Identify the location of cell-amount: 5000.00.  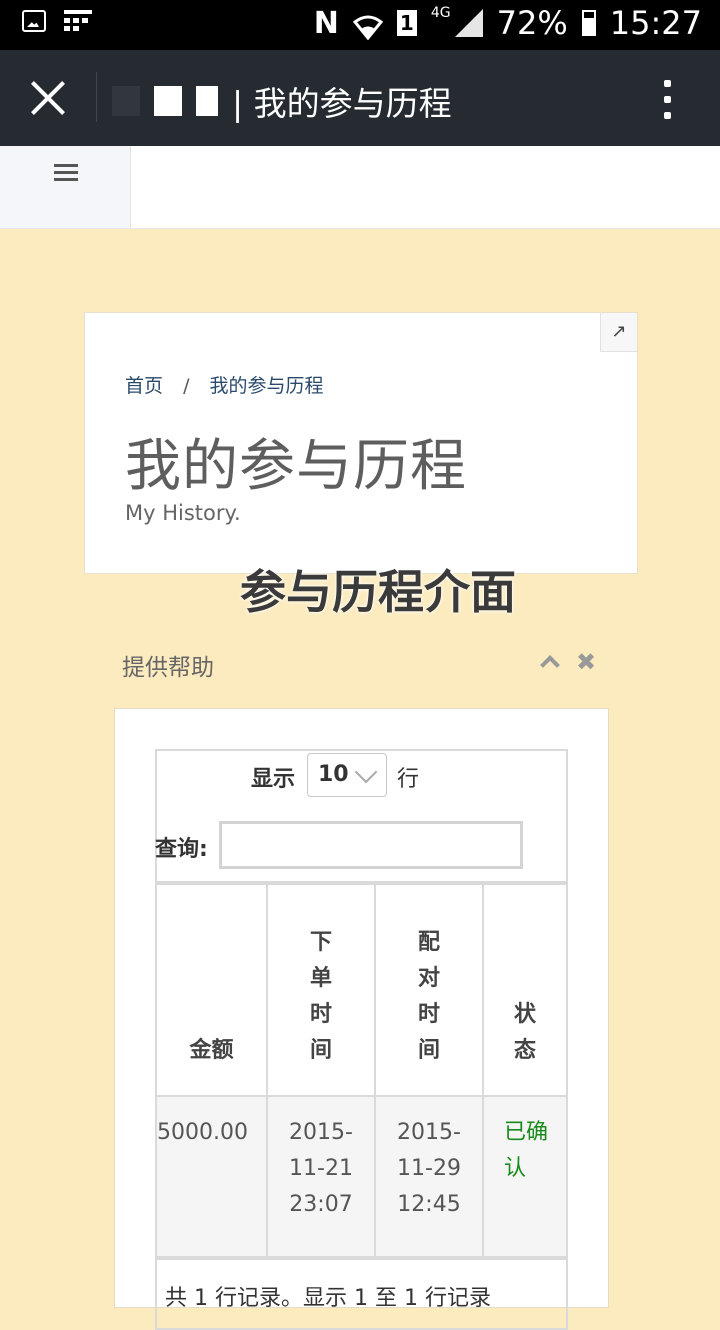
(212, 1176).